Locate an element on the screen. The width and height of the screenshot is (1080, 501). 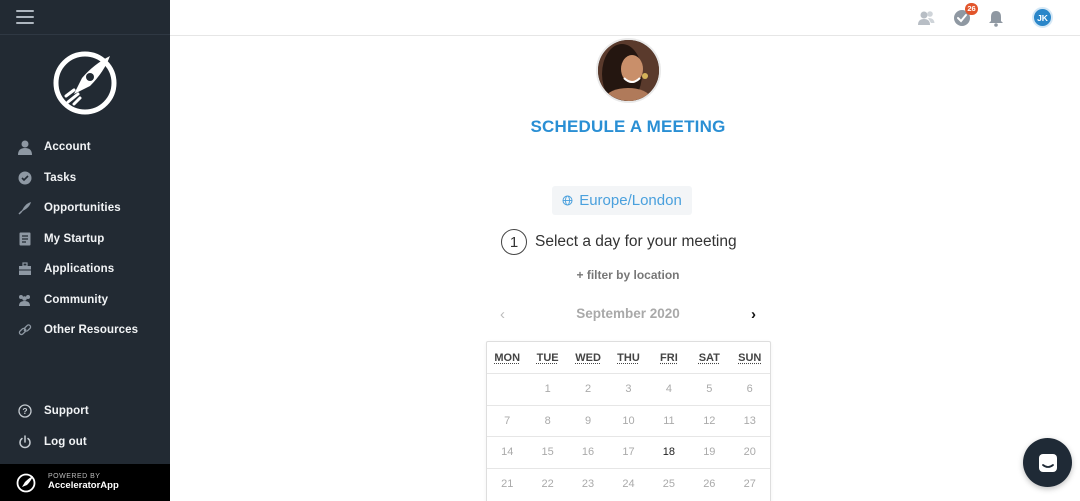
chat-icon is located at coordinates (1048, 463).